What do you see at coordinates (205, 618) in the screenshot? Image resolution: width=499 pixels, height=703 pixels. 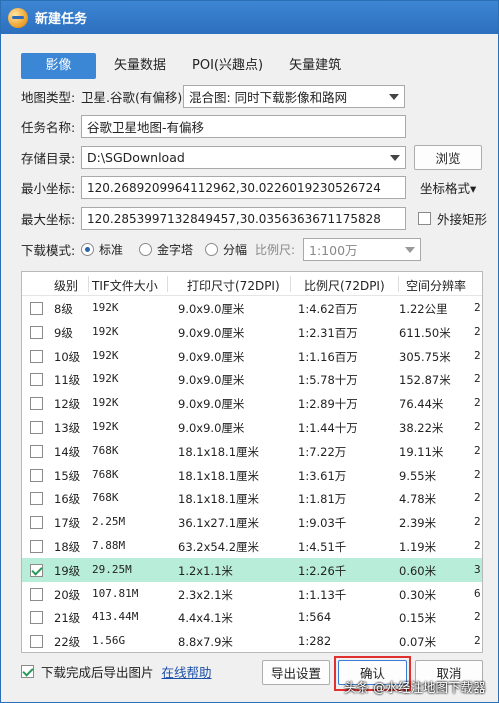 I see `cell-print: 4.4x4.1米` at bounding box center [205, 618].